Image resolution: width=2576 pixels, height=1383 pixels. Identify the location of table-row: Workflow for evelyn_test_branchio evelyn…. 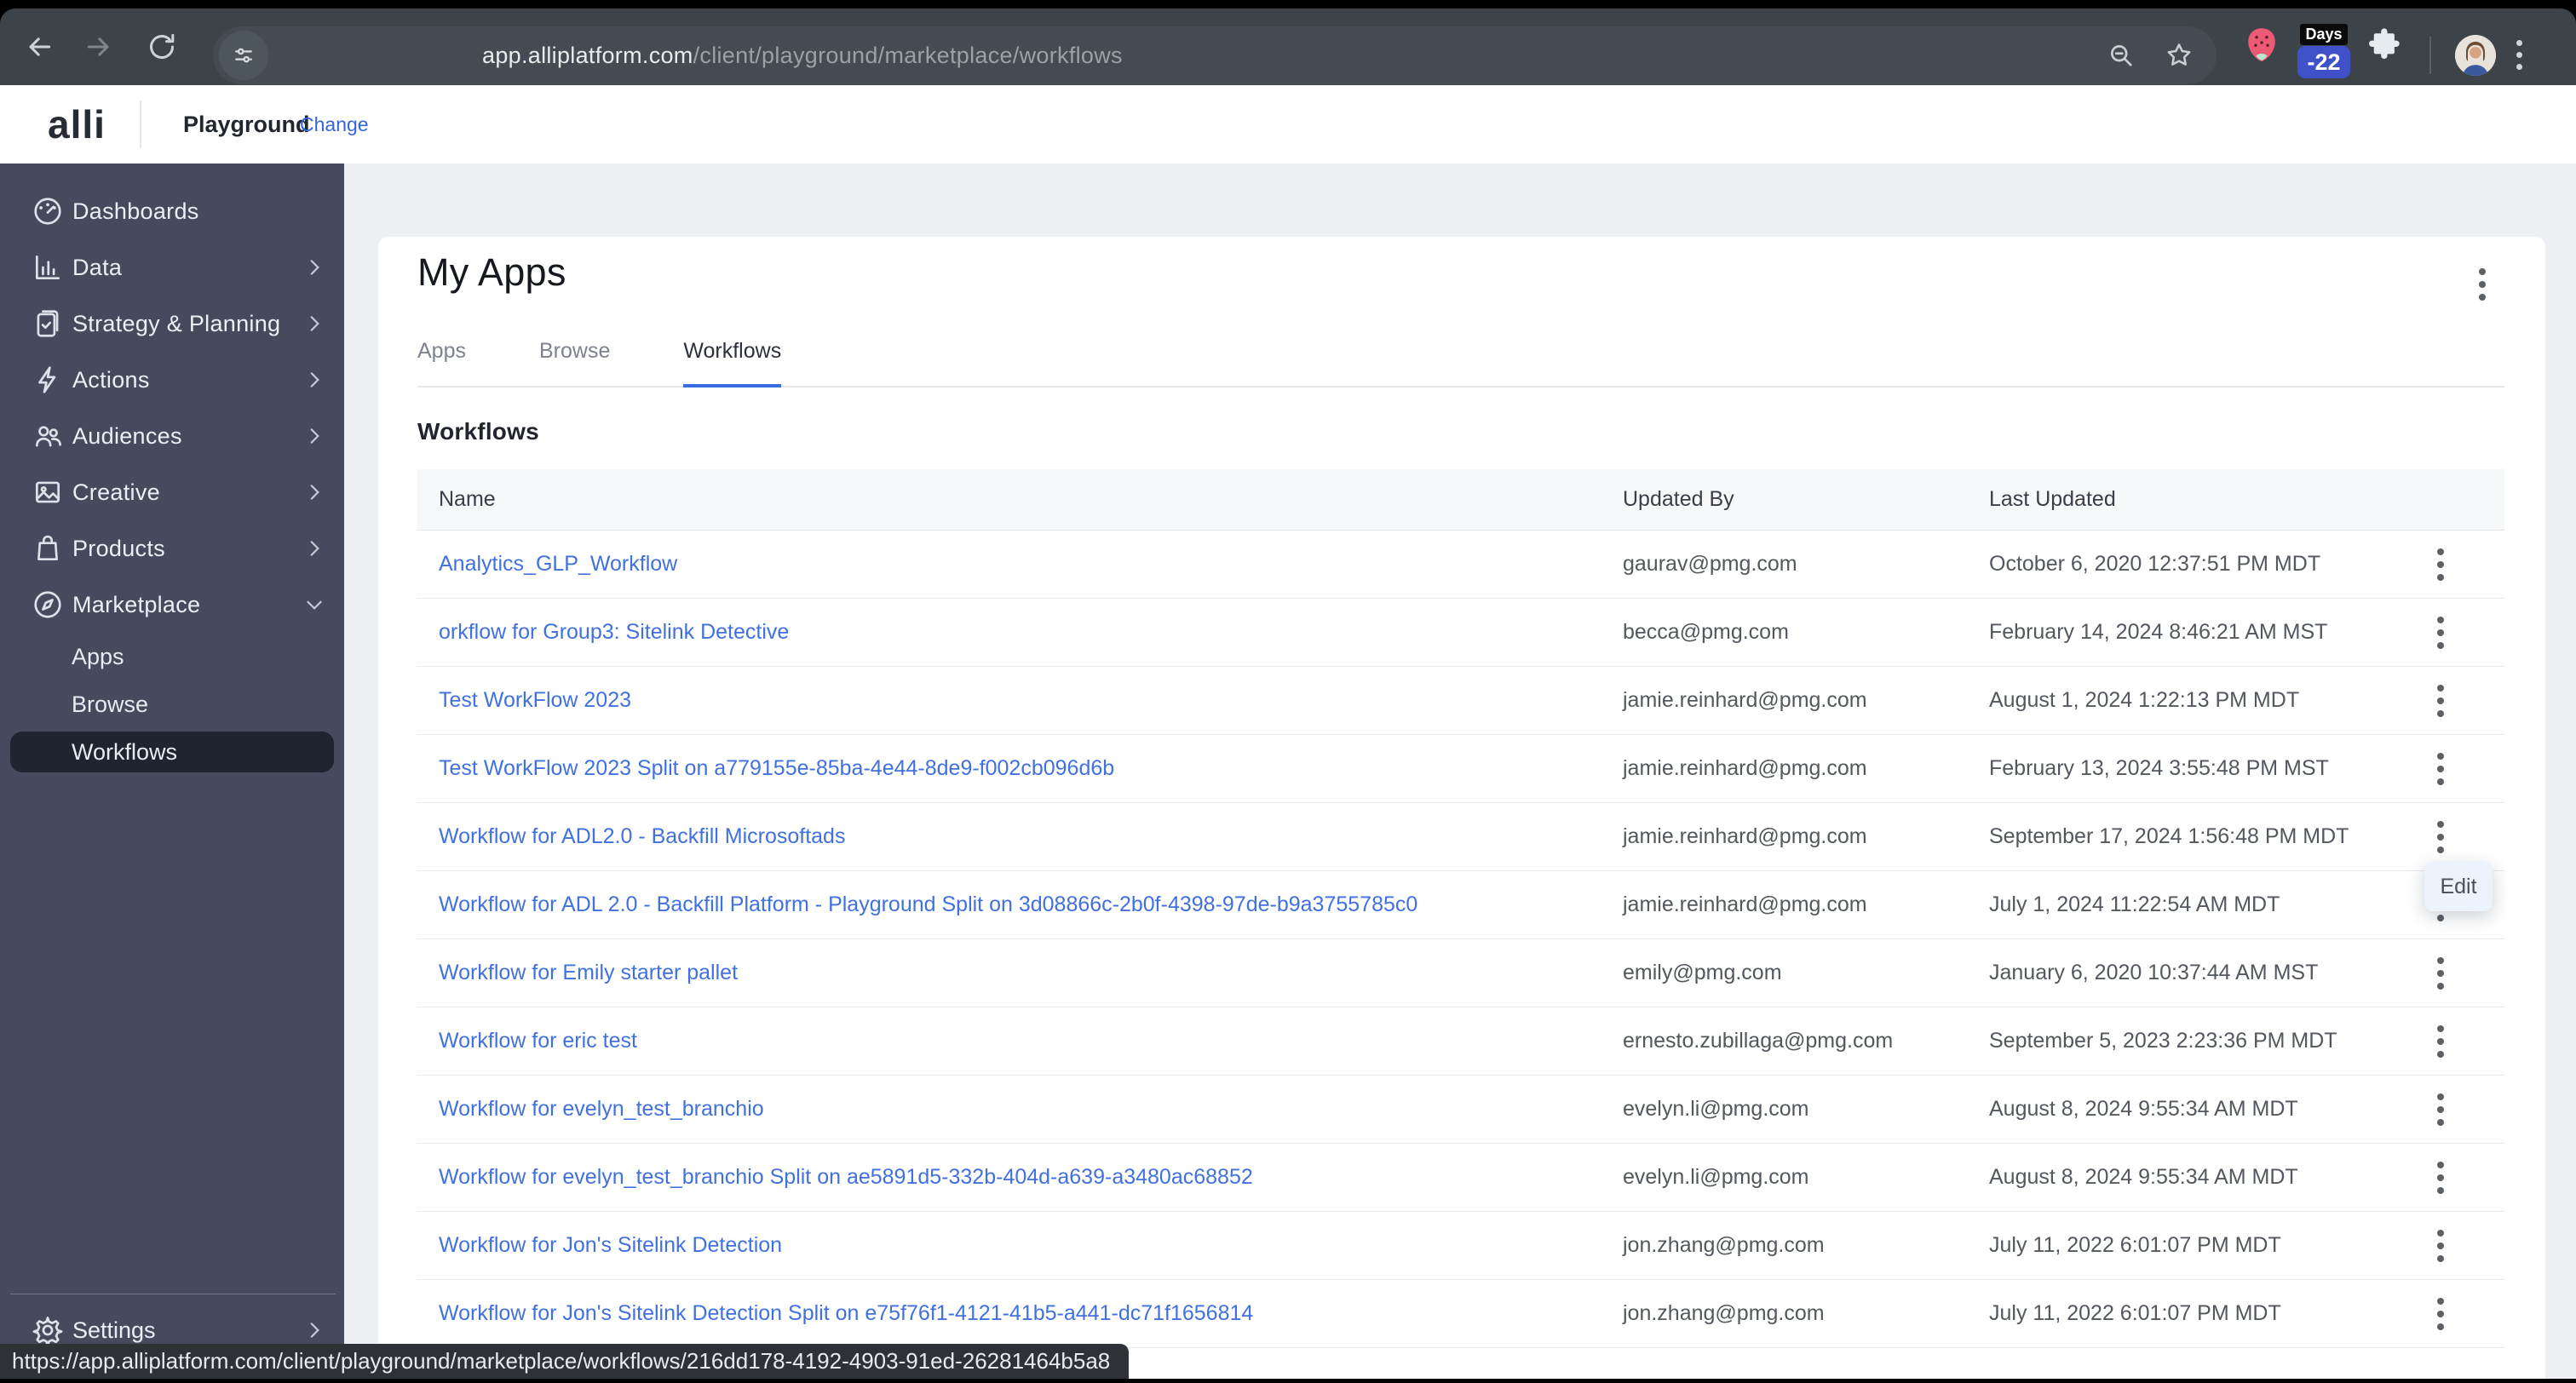
(1461, 1110).